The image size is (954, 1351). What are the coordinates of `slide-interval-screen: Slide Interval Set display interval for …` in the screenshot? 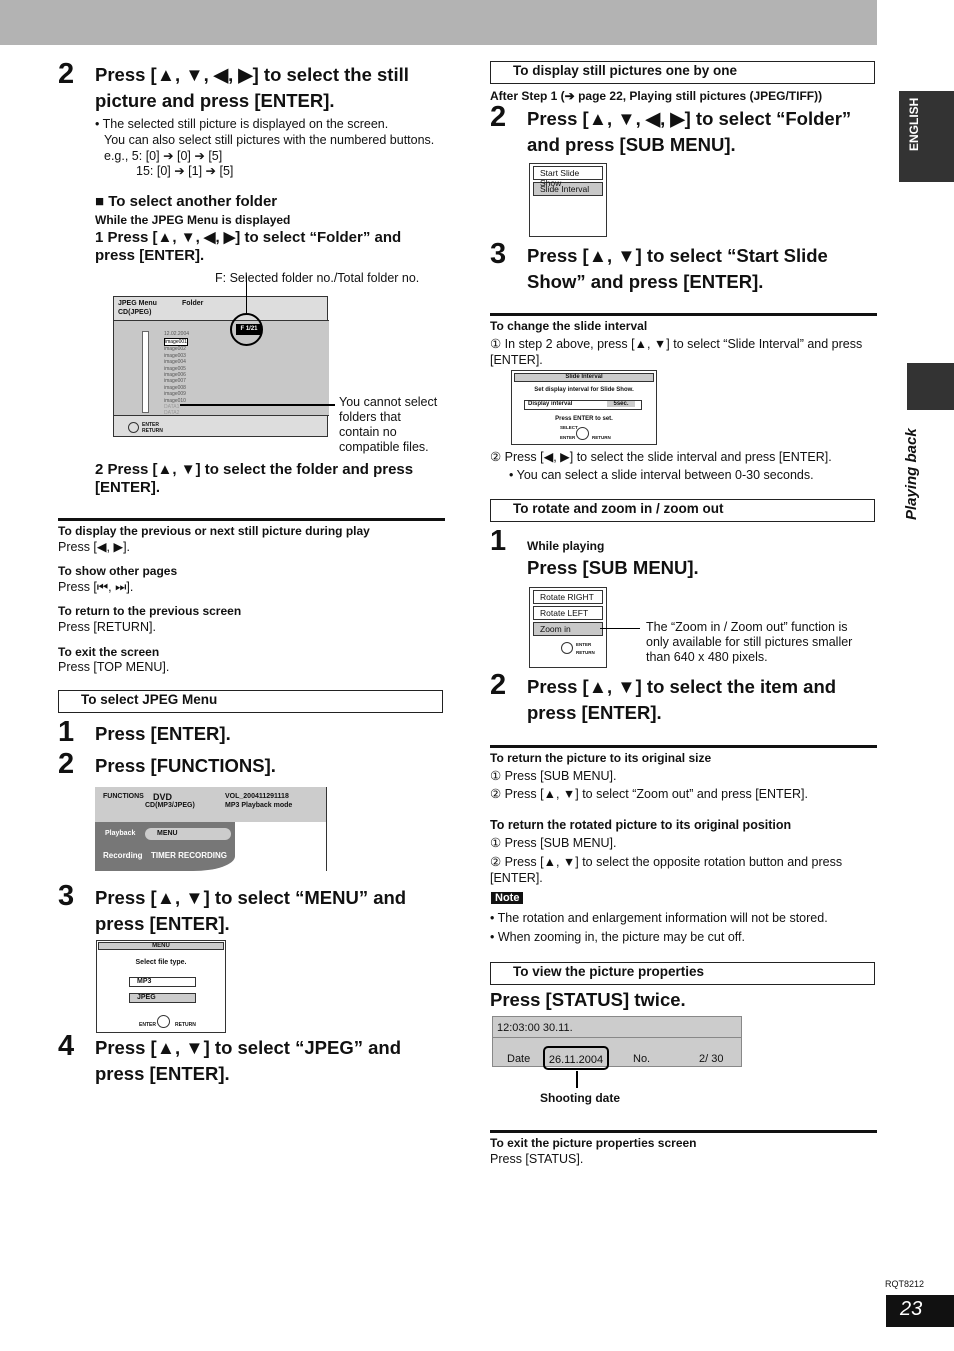 It's located at (584, 407).